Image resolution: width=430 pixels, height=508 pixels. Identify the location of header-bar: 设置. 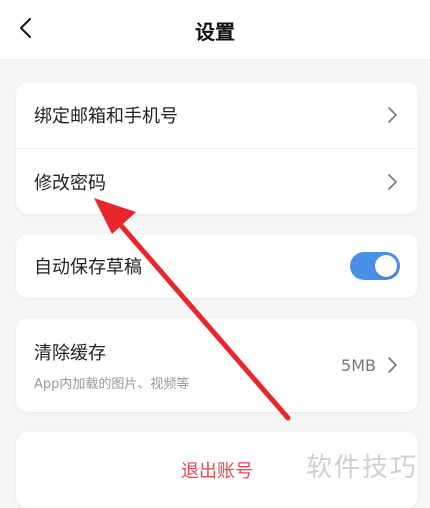
(215, 30).